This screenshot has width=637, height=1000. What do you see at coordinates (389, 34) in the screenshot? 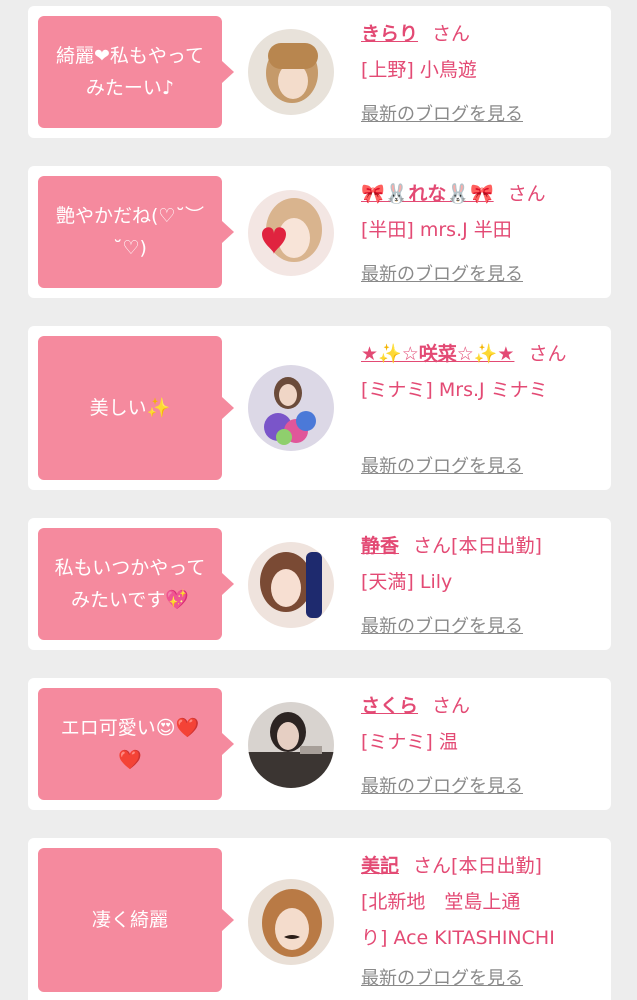
I see `girl-name-link: きらり` at bounding box center [389, 34].